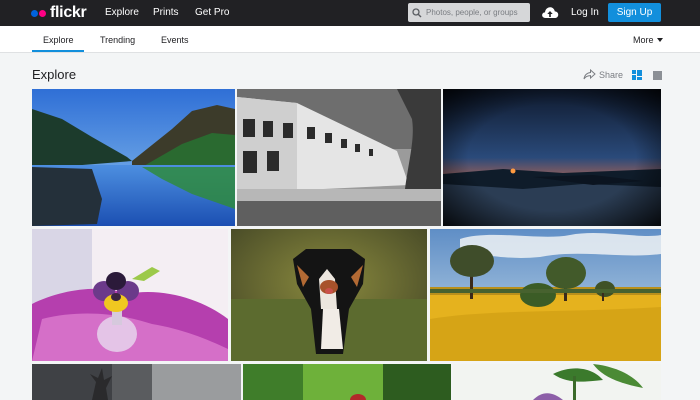 The height and width of the screenshot is (400, 700). What do you see at coordinates (545, 295) in the screenshot?
I see `photo-yellow-field` at bounding box center [545, 295].